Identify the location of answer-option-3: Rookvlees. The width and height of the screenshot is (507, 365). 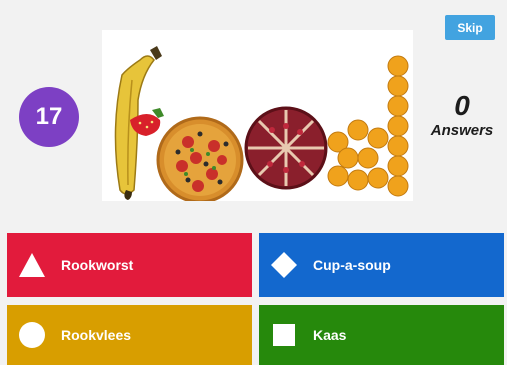
(129, 335).